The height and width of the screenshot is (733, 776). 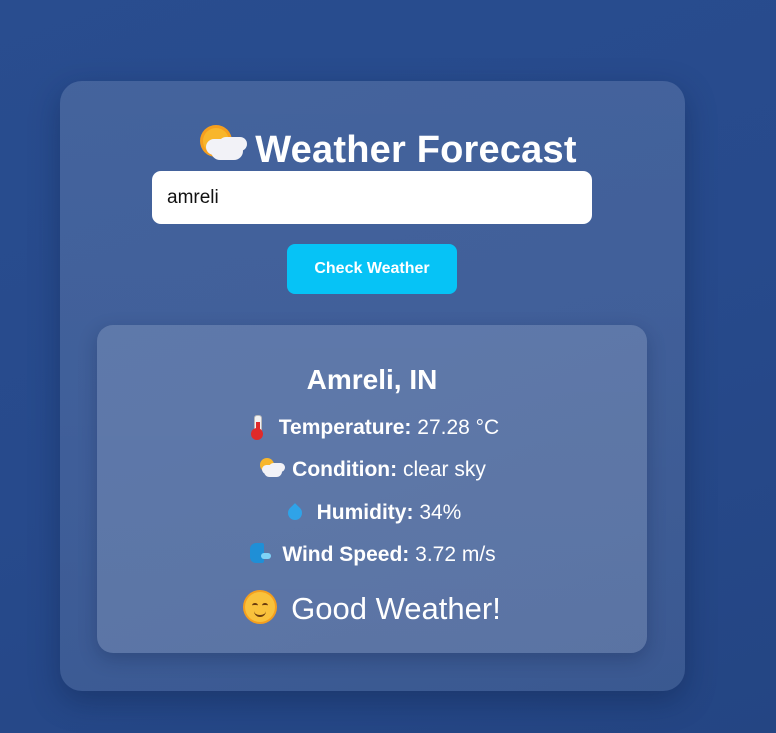 What do you see at coordinates (444, 469) in the screenshot?
I see `condition-value: clear sky` at bounding box center [444, 469].